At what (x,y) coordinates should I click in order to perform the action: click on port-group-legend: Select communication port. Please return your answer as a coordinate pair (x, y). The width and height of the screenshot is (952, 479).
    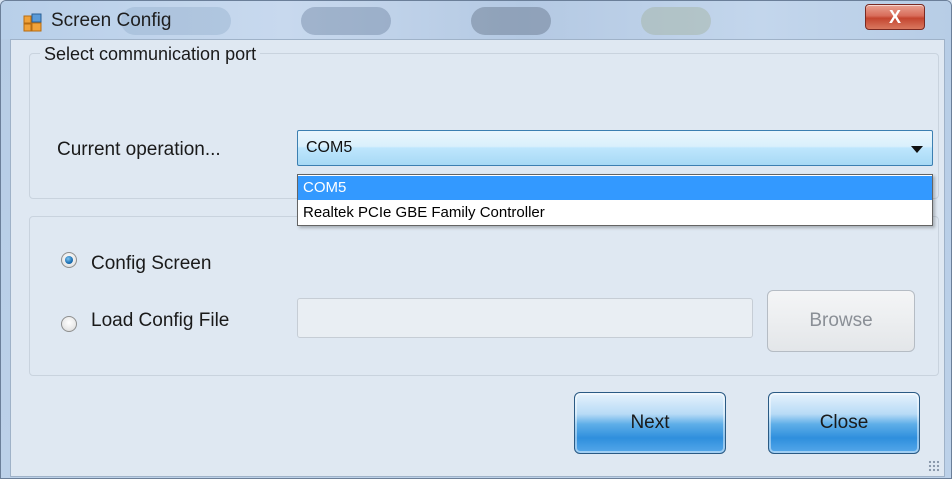
    Looking at the image, I should click on (150, 54).